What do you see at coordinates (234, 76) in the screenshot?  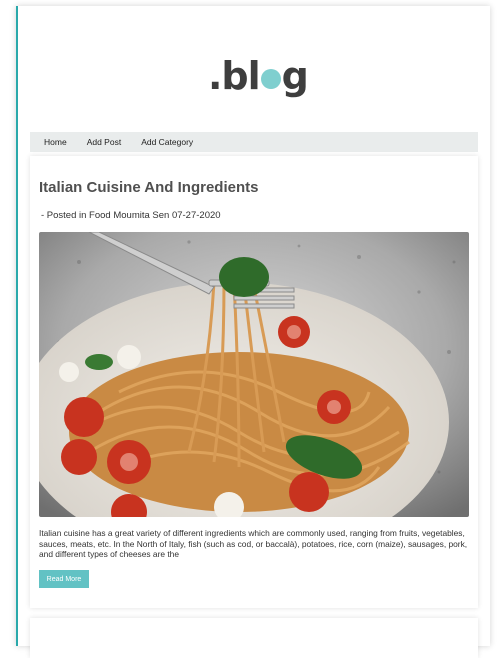 I see `logo-text-start: .bl` at bounding box center [234, 76].